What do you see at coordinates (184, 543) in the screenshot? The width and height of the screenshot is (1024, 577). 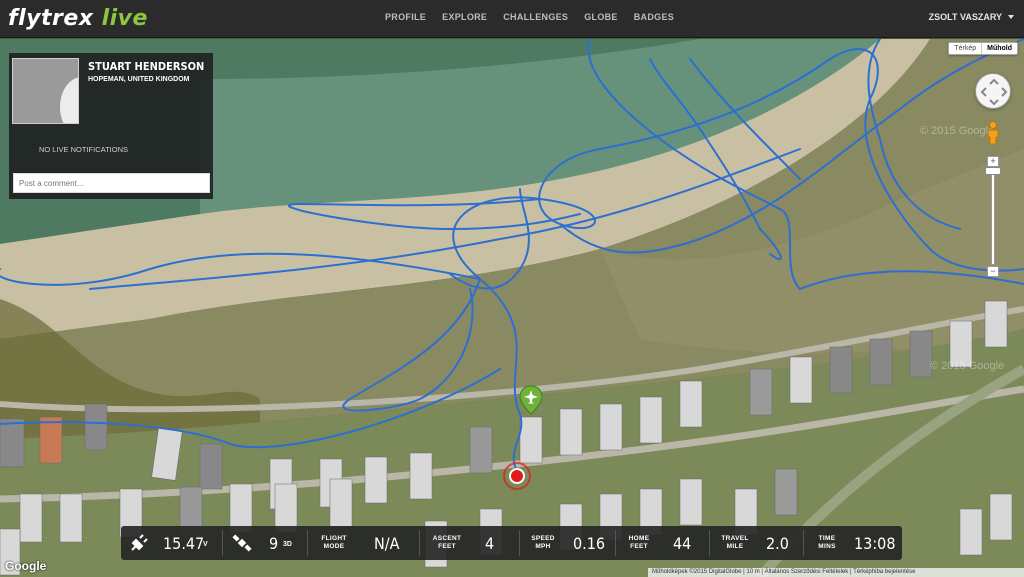 I see `battery-value: 15.47` at bounding box center [184, 543].